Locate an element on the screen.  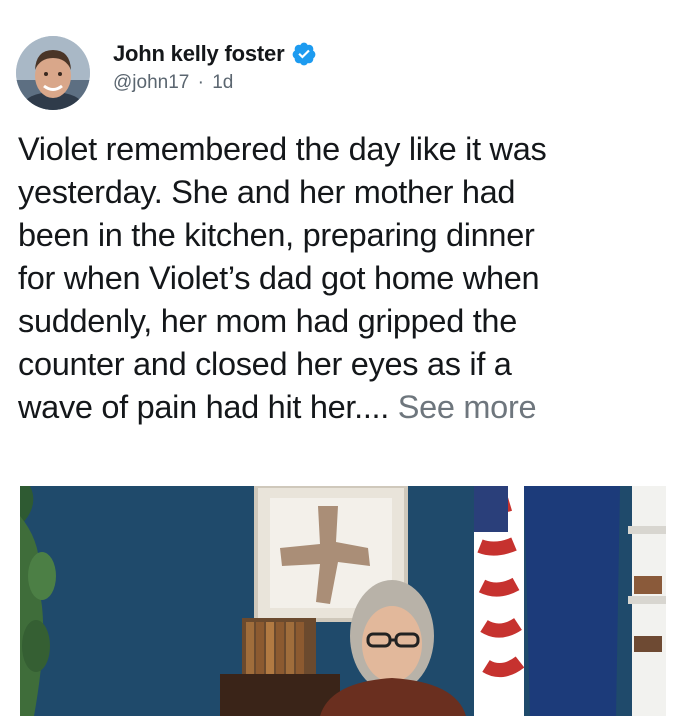
tweet-line: been in the kitchen, preparing dinner is located at coordinates (276, 235).